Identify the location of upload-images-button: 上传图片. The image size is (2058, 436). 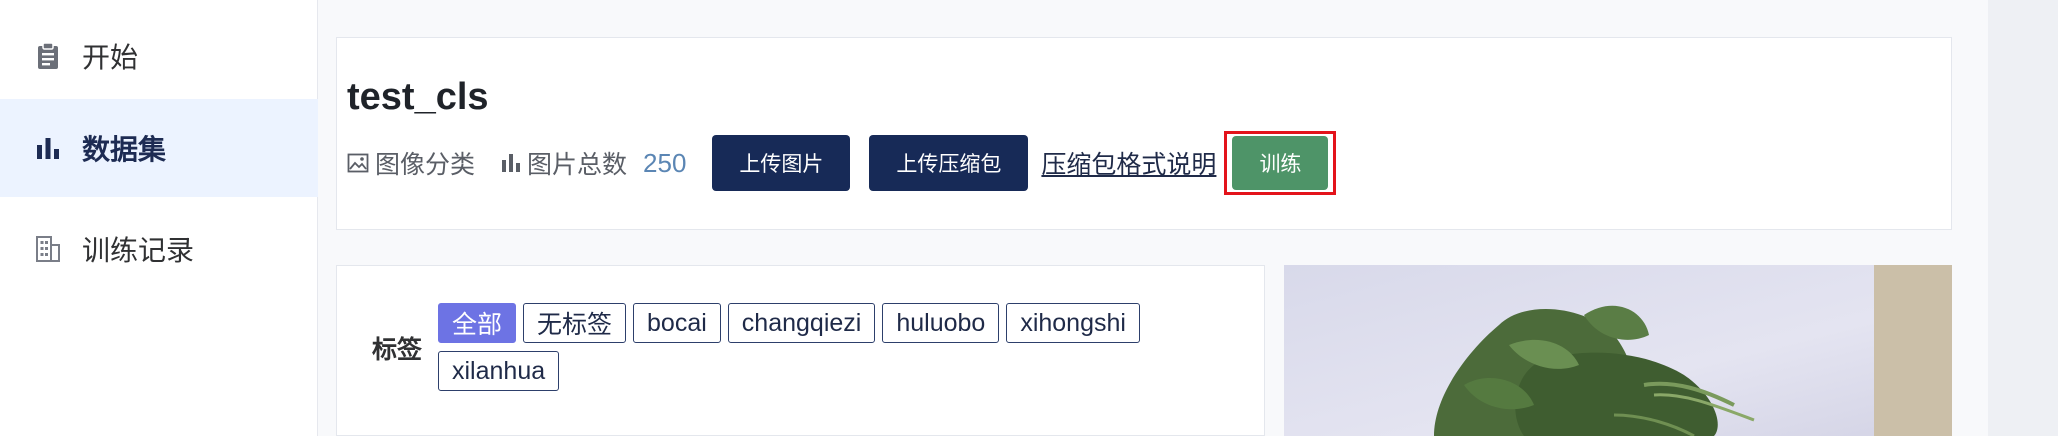
(781, 163).